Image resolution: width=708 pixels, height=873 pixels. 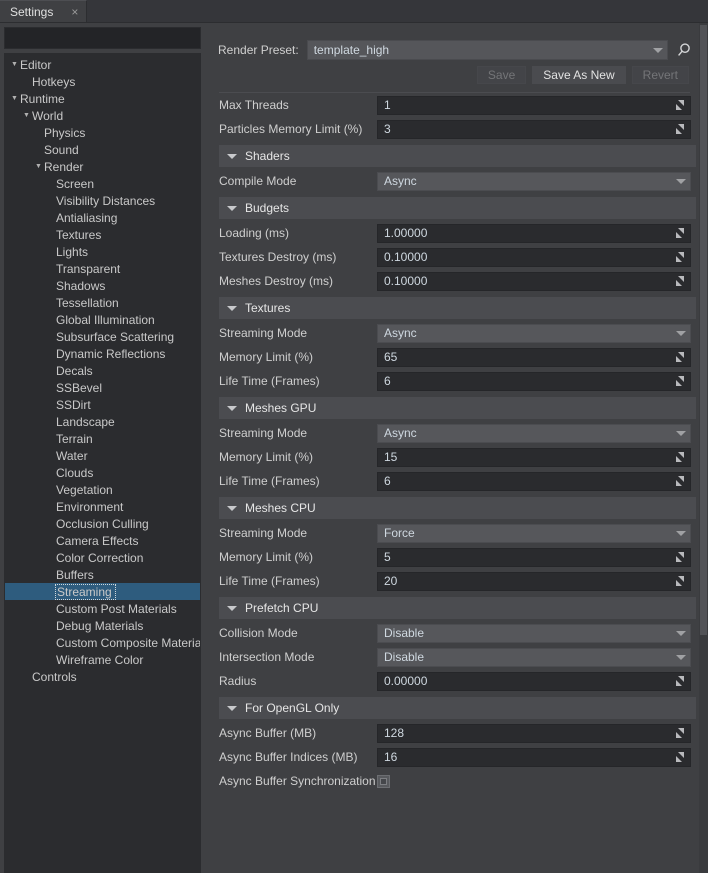 I want to click on sidebar-item-render: ▼ Render, so click(x=102, y=166).